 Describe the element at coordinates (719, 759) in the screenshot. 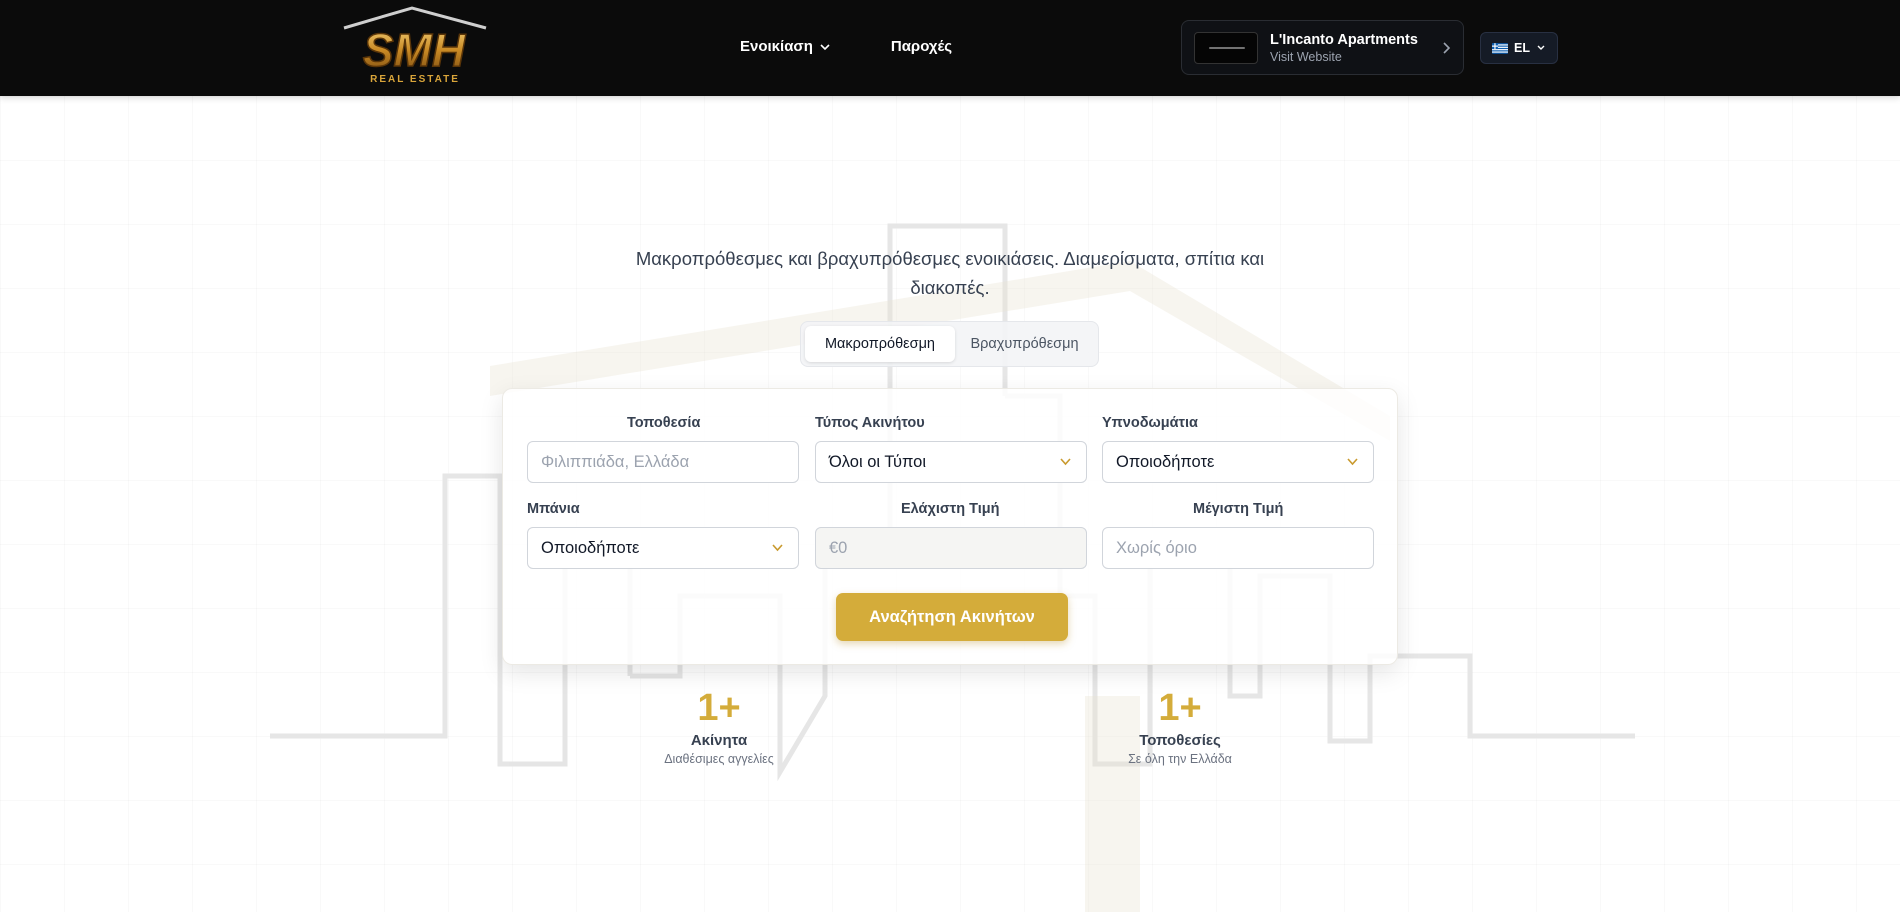

I see `stat-properties-description: Διαθέσιμες αγγελίες` at that location.